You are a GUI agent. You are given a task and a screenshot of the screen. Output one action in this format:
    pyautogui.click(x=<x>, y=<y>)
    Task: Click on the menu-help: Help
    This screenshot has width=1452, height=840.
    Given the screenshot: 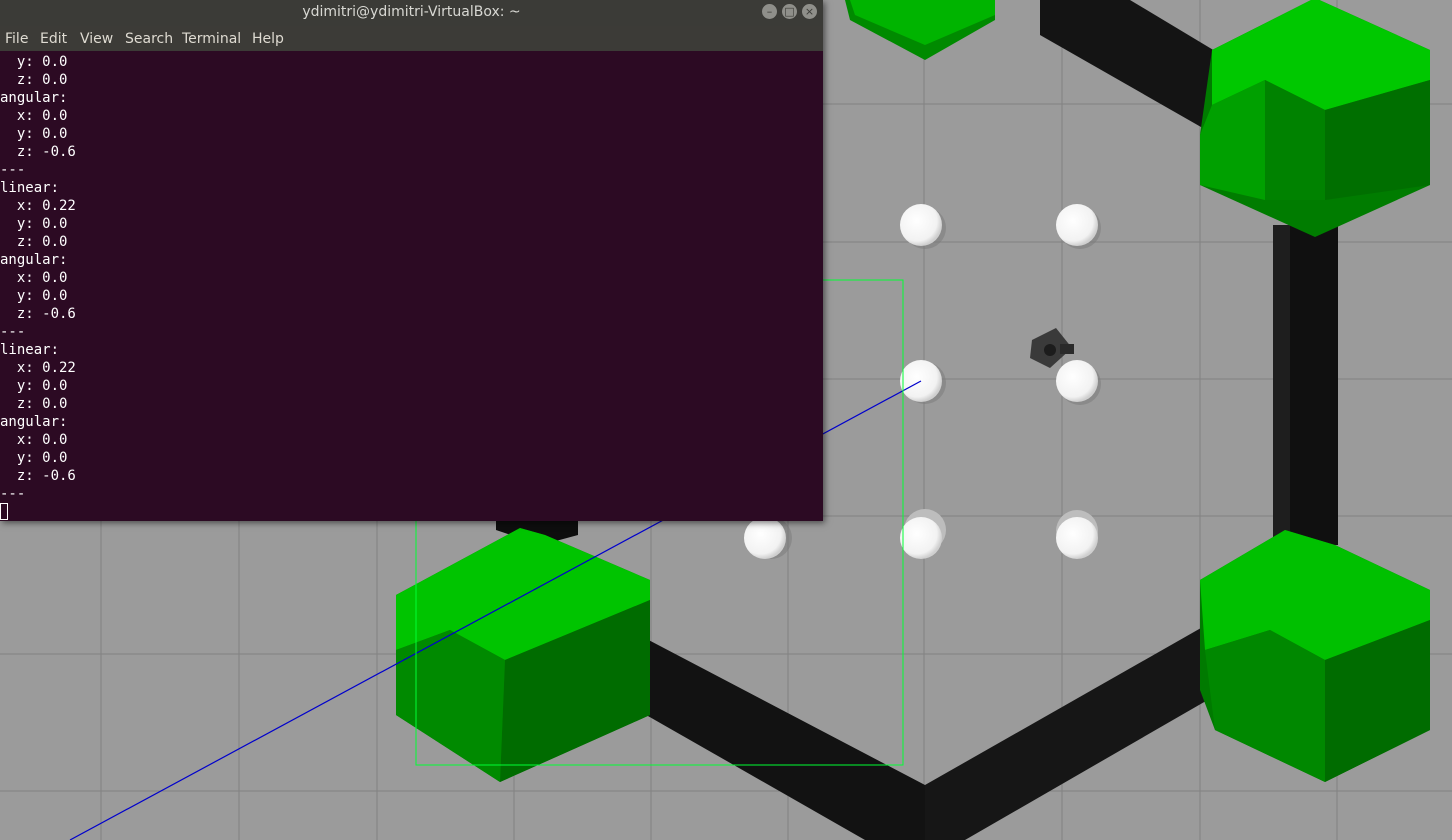 What is the action you would take?
    pyautogui.click(x=268, y=39)
    